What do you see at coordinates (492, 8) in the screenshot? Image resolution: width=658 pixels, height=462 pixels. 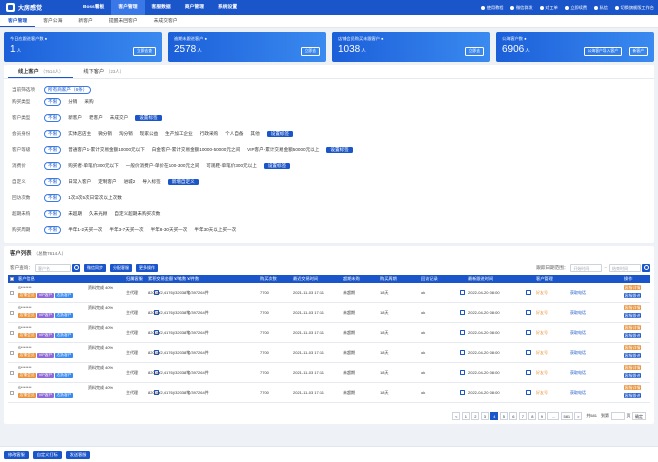 I see `tutorial-link: 使用教程` at bounding box center [492, 8].